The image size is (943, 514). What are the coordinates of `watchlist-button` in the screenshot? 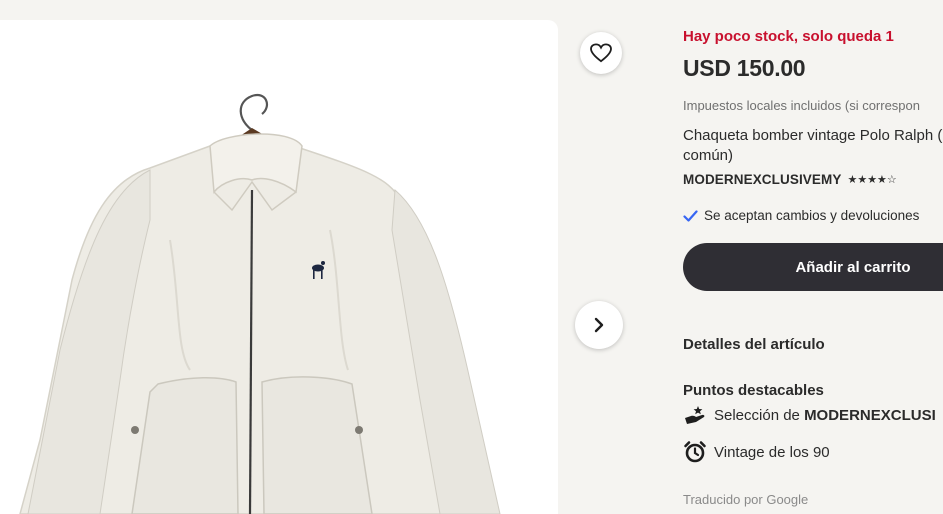 It's located at (601, 53).